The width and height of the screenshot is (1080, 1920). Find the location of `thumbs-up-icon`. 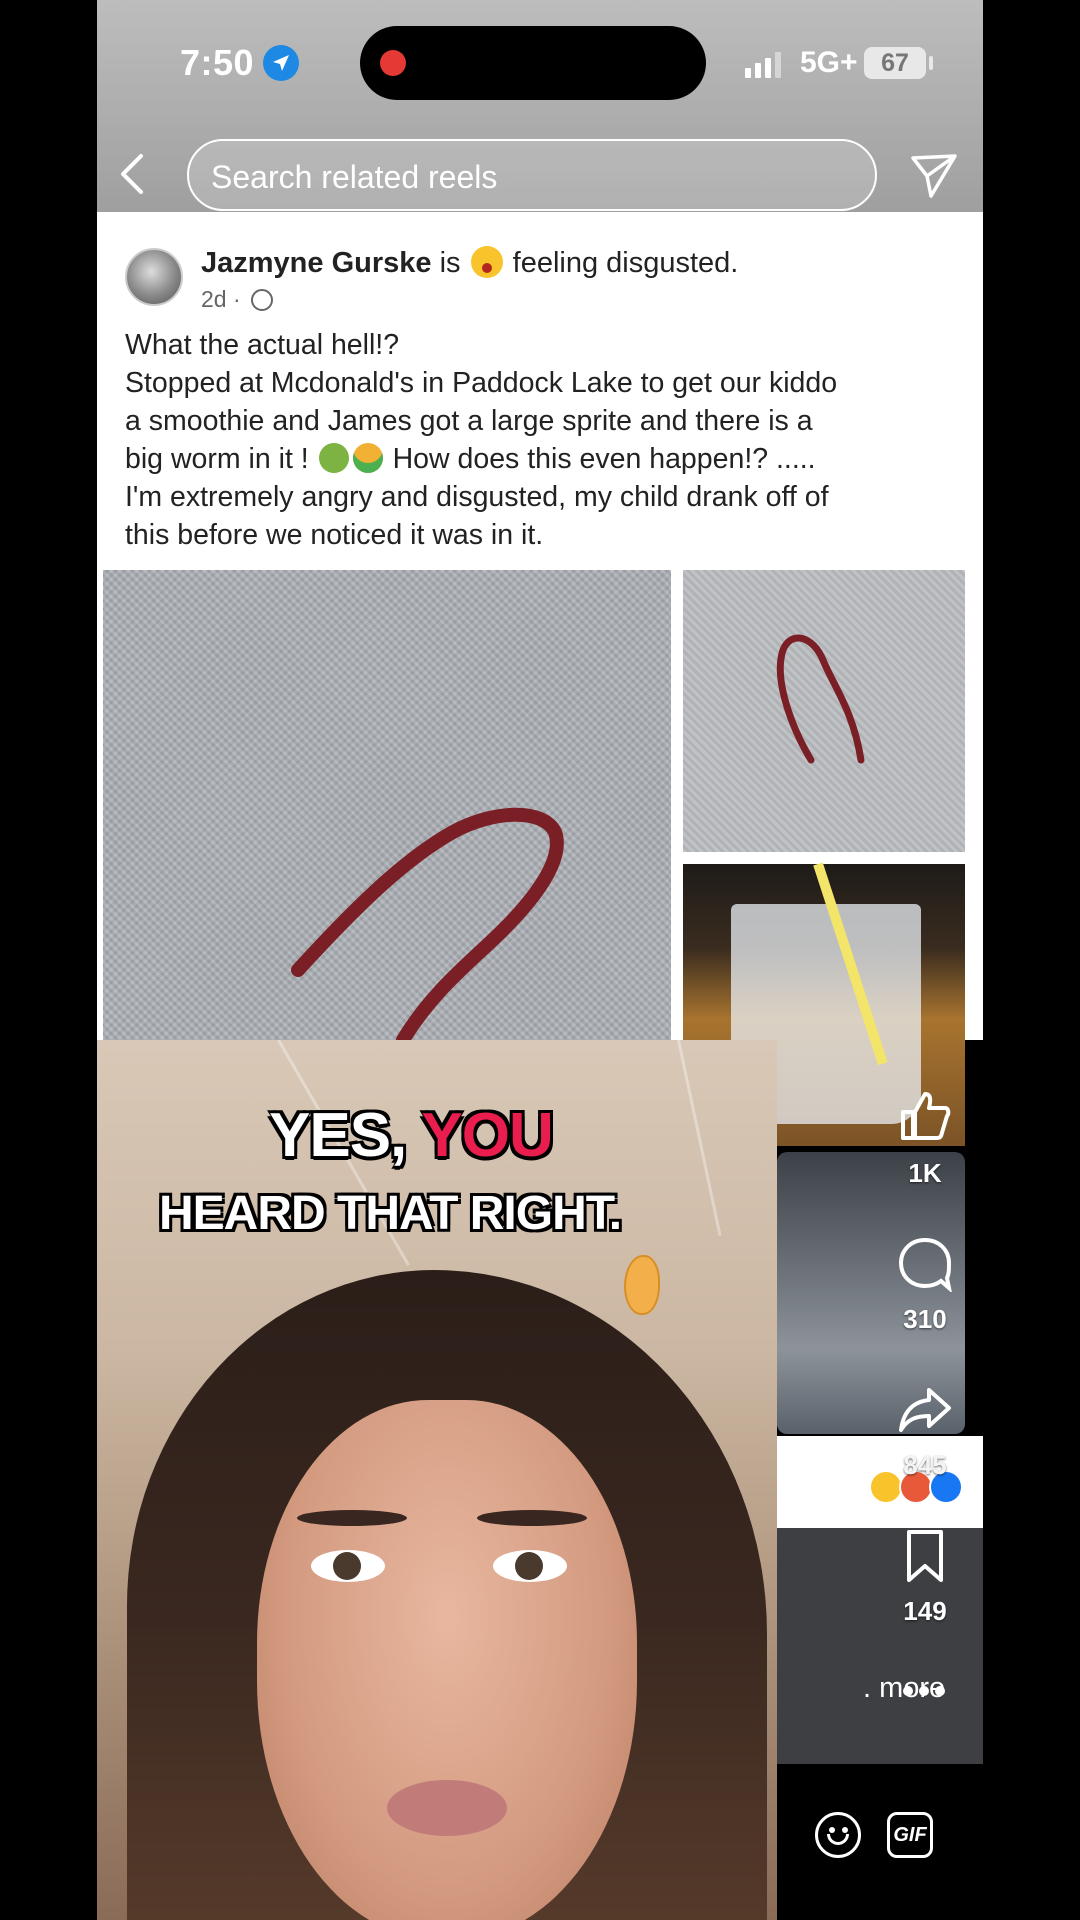

thumbs-up-icon is located at coordinates (926, 1116).